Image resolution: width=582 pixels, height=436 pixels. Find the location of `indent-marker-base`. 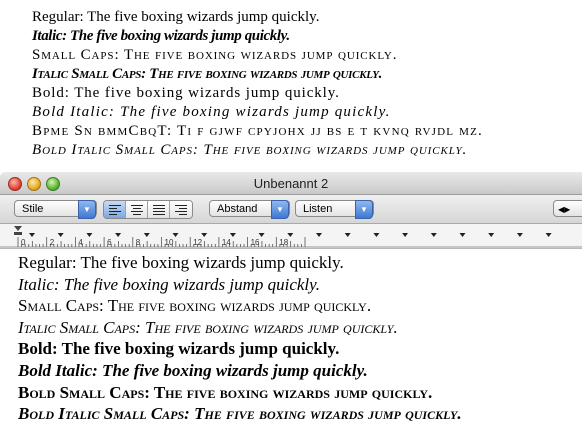

indent-marker-base is located at coordinates (18, 233).